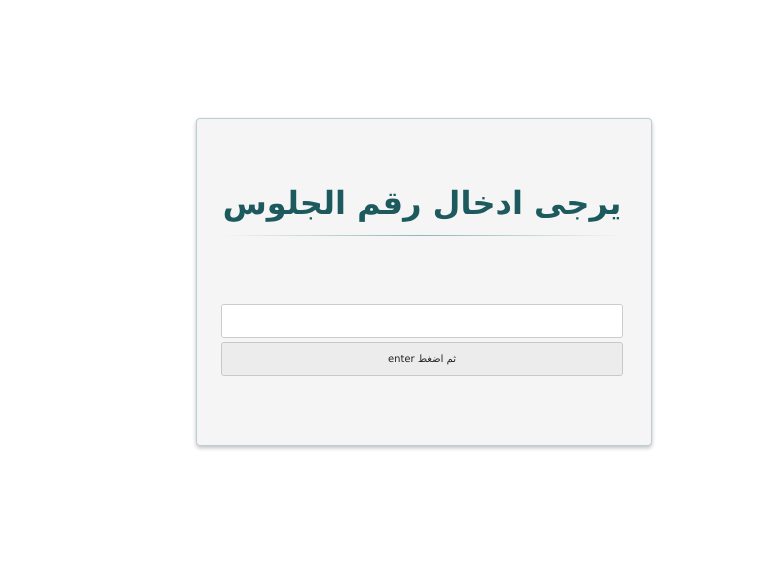  Describe the element at coordinates (422, 359) in the screenshot. I see `submit-button: ثم اضغط enter` at that location.